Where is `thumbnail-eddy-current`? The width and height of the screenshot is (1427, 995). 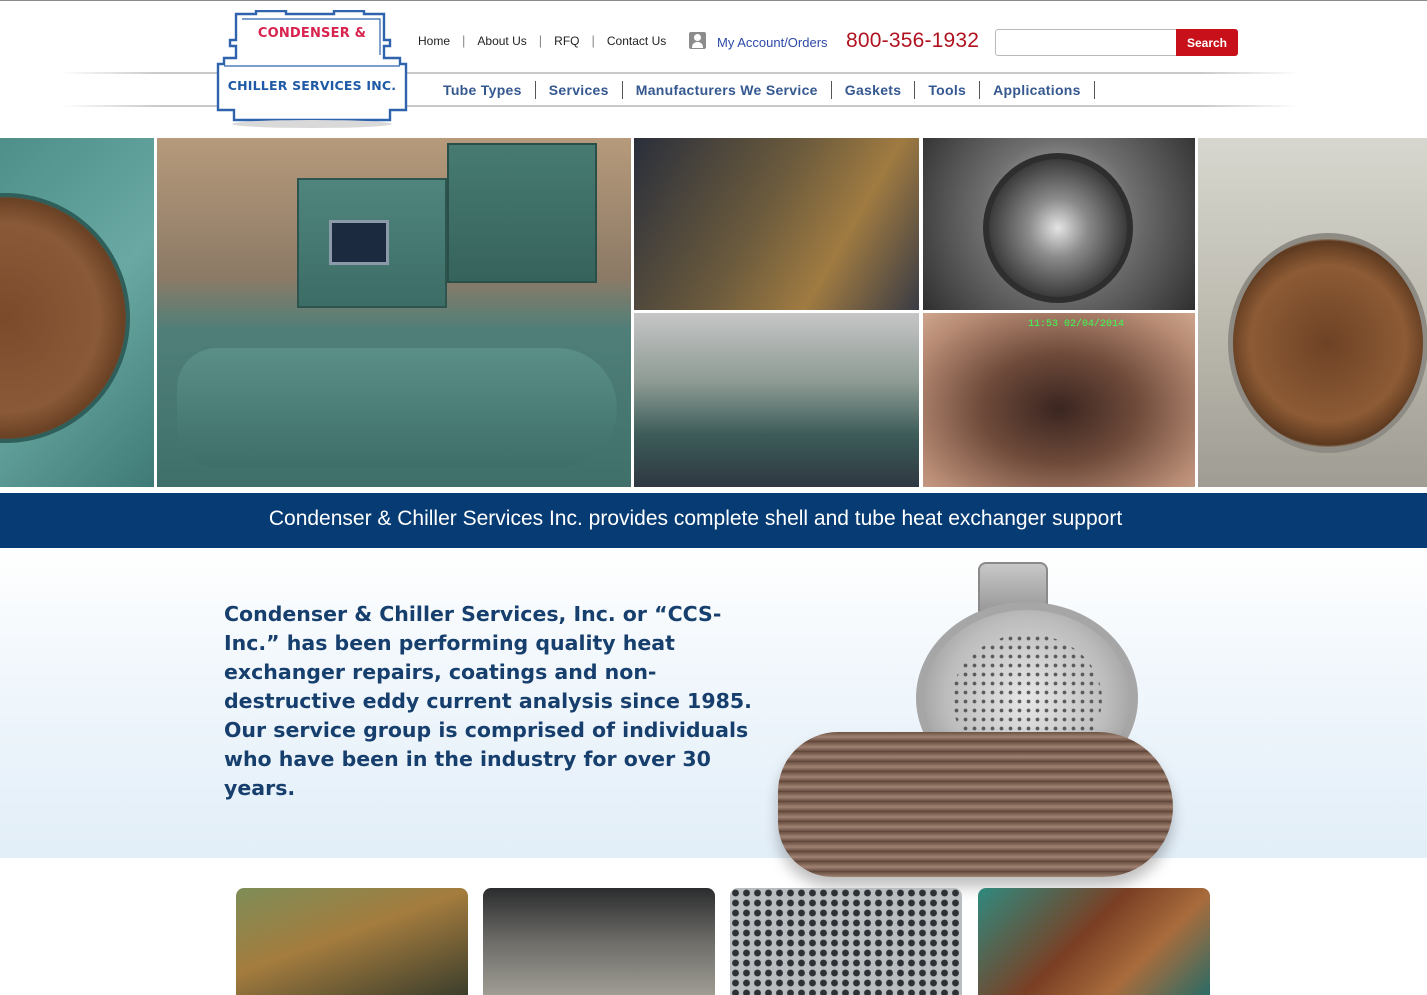
thumbnail-eddy-current is located at coordinates (1094, 941).